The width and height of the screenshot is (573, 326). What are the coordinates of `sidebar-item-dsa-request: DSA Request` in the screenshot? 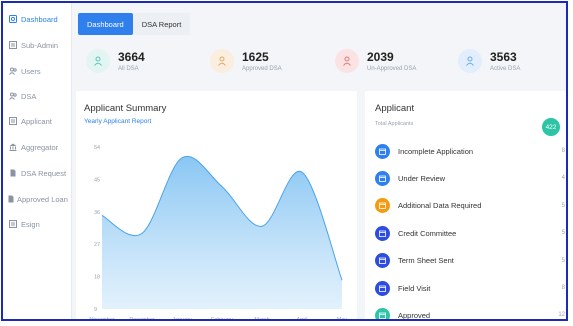 It's located at (37, 173).